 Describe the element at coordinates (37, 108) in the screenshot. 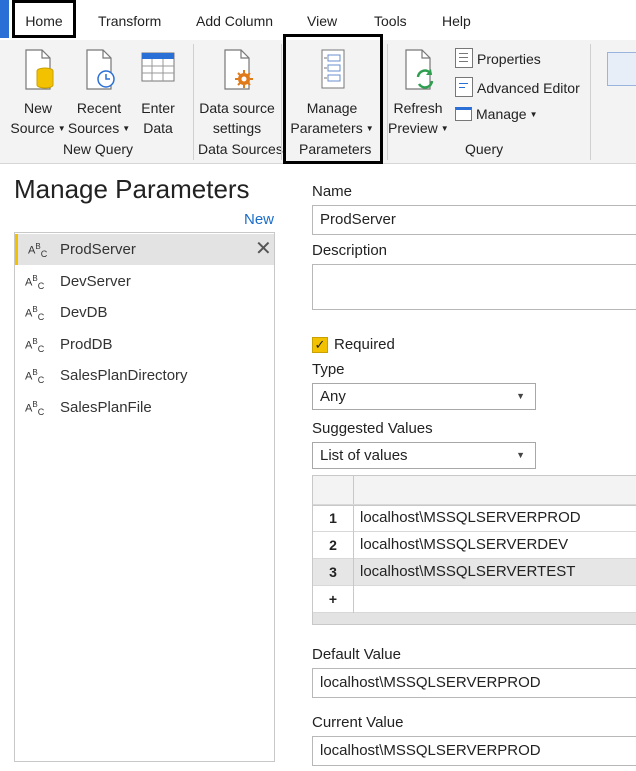

I see `new-source-label-1: New` at that location.